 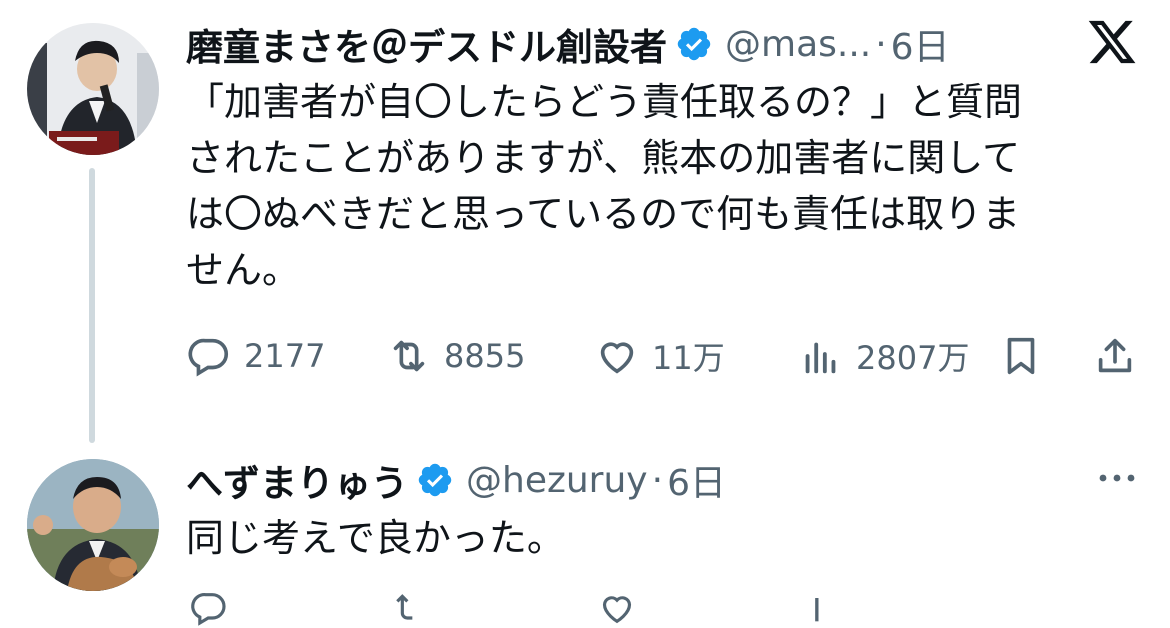 I want to click on tweet-header: 磨童まさを＠デスドル創設者 @mas... · 6日, so click(x=568, y=44).